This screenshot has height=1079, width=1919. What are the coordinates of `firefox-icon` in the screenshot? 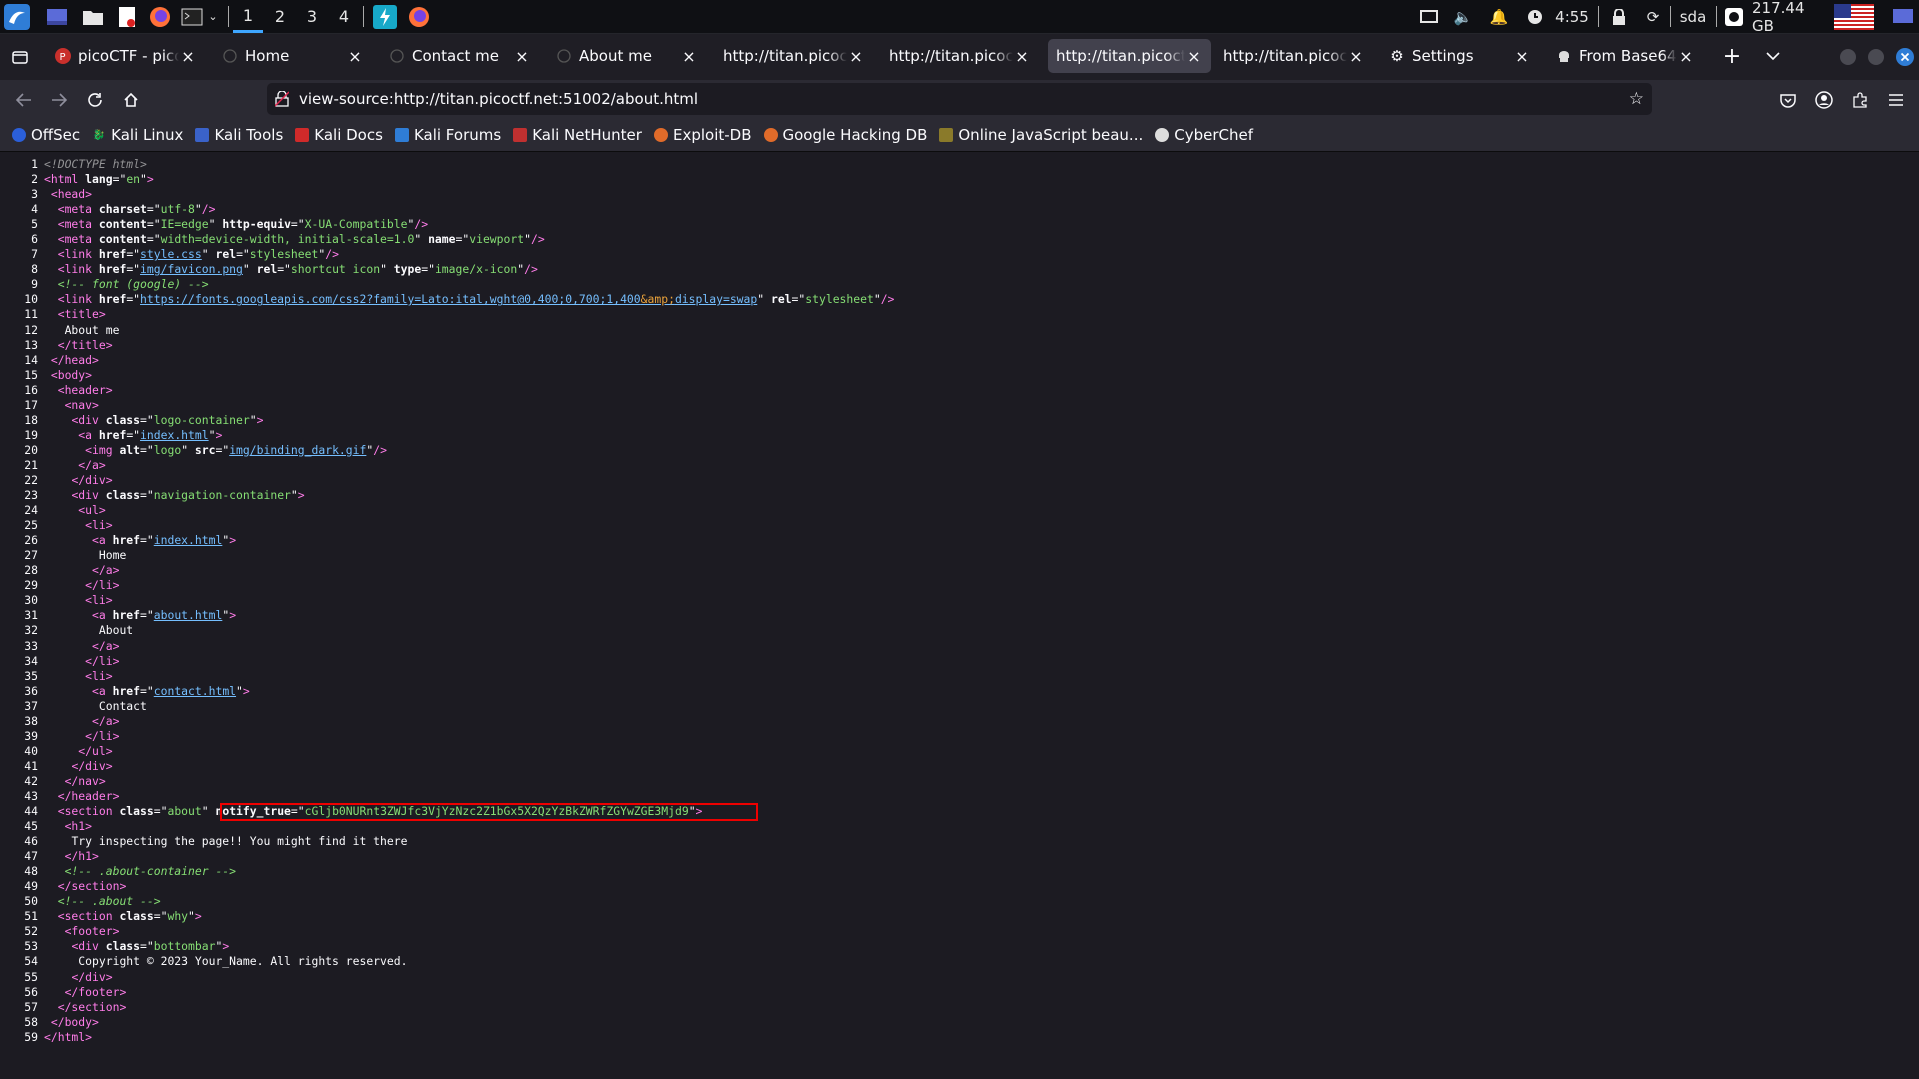 It's located at (160, 16).